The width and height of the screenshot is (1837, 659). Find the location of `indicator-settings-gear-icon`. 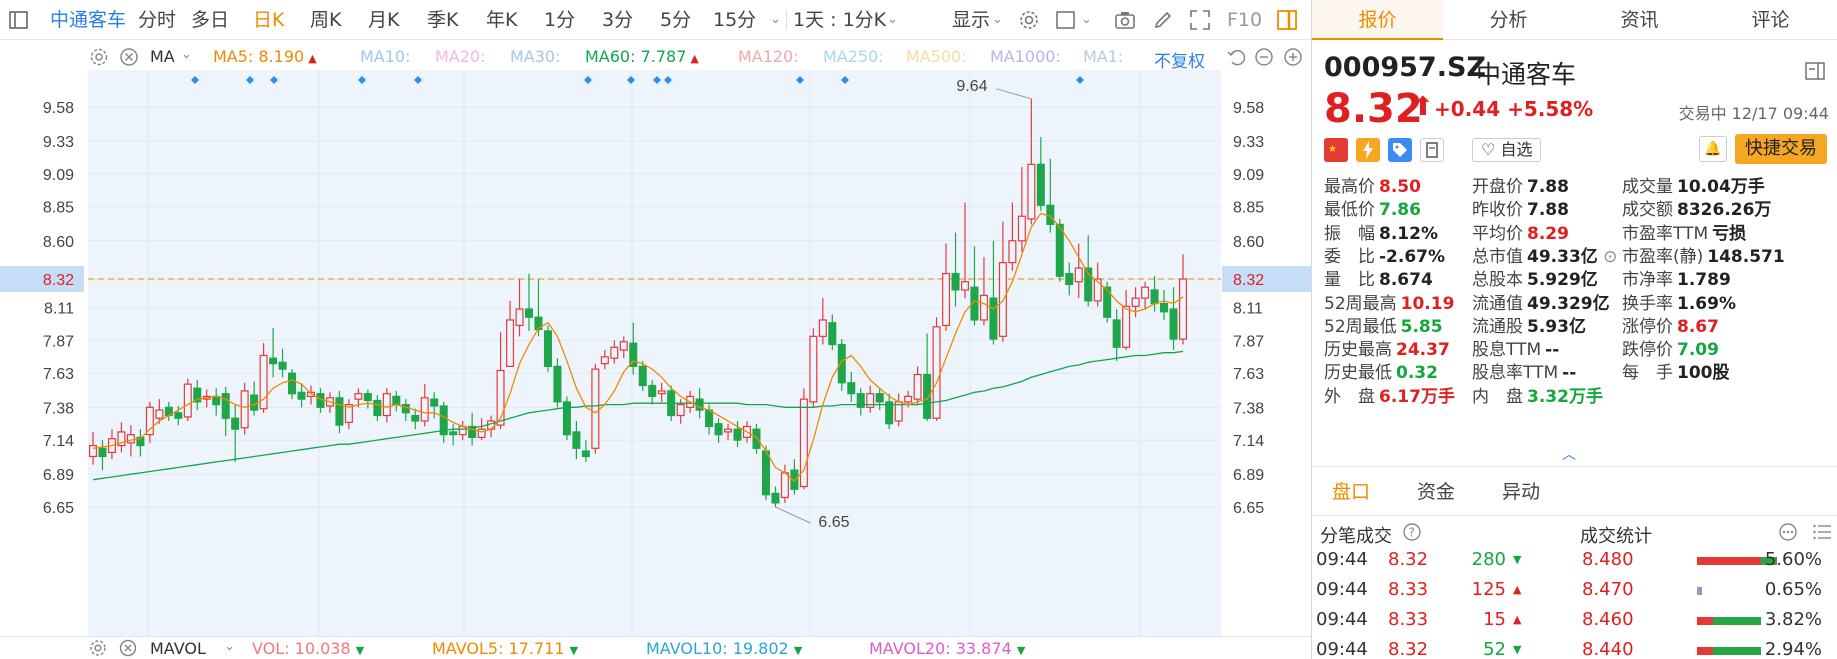

indicator-settings-gear-icon is located at coordinates (99, 57).